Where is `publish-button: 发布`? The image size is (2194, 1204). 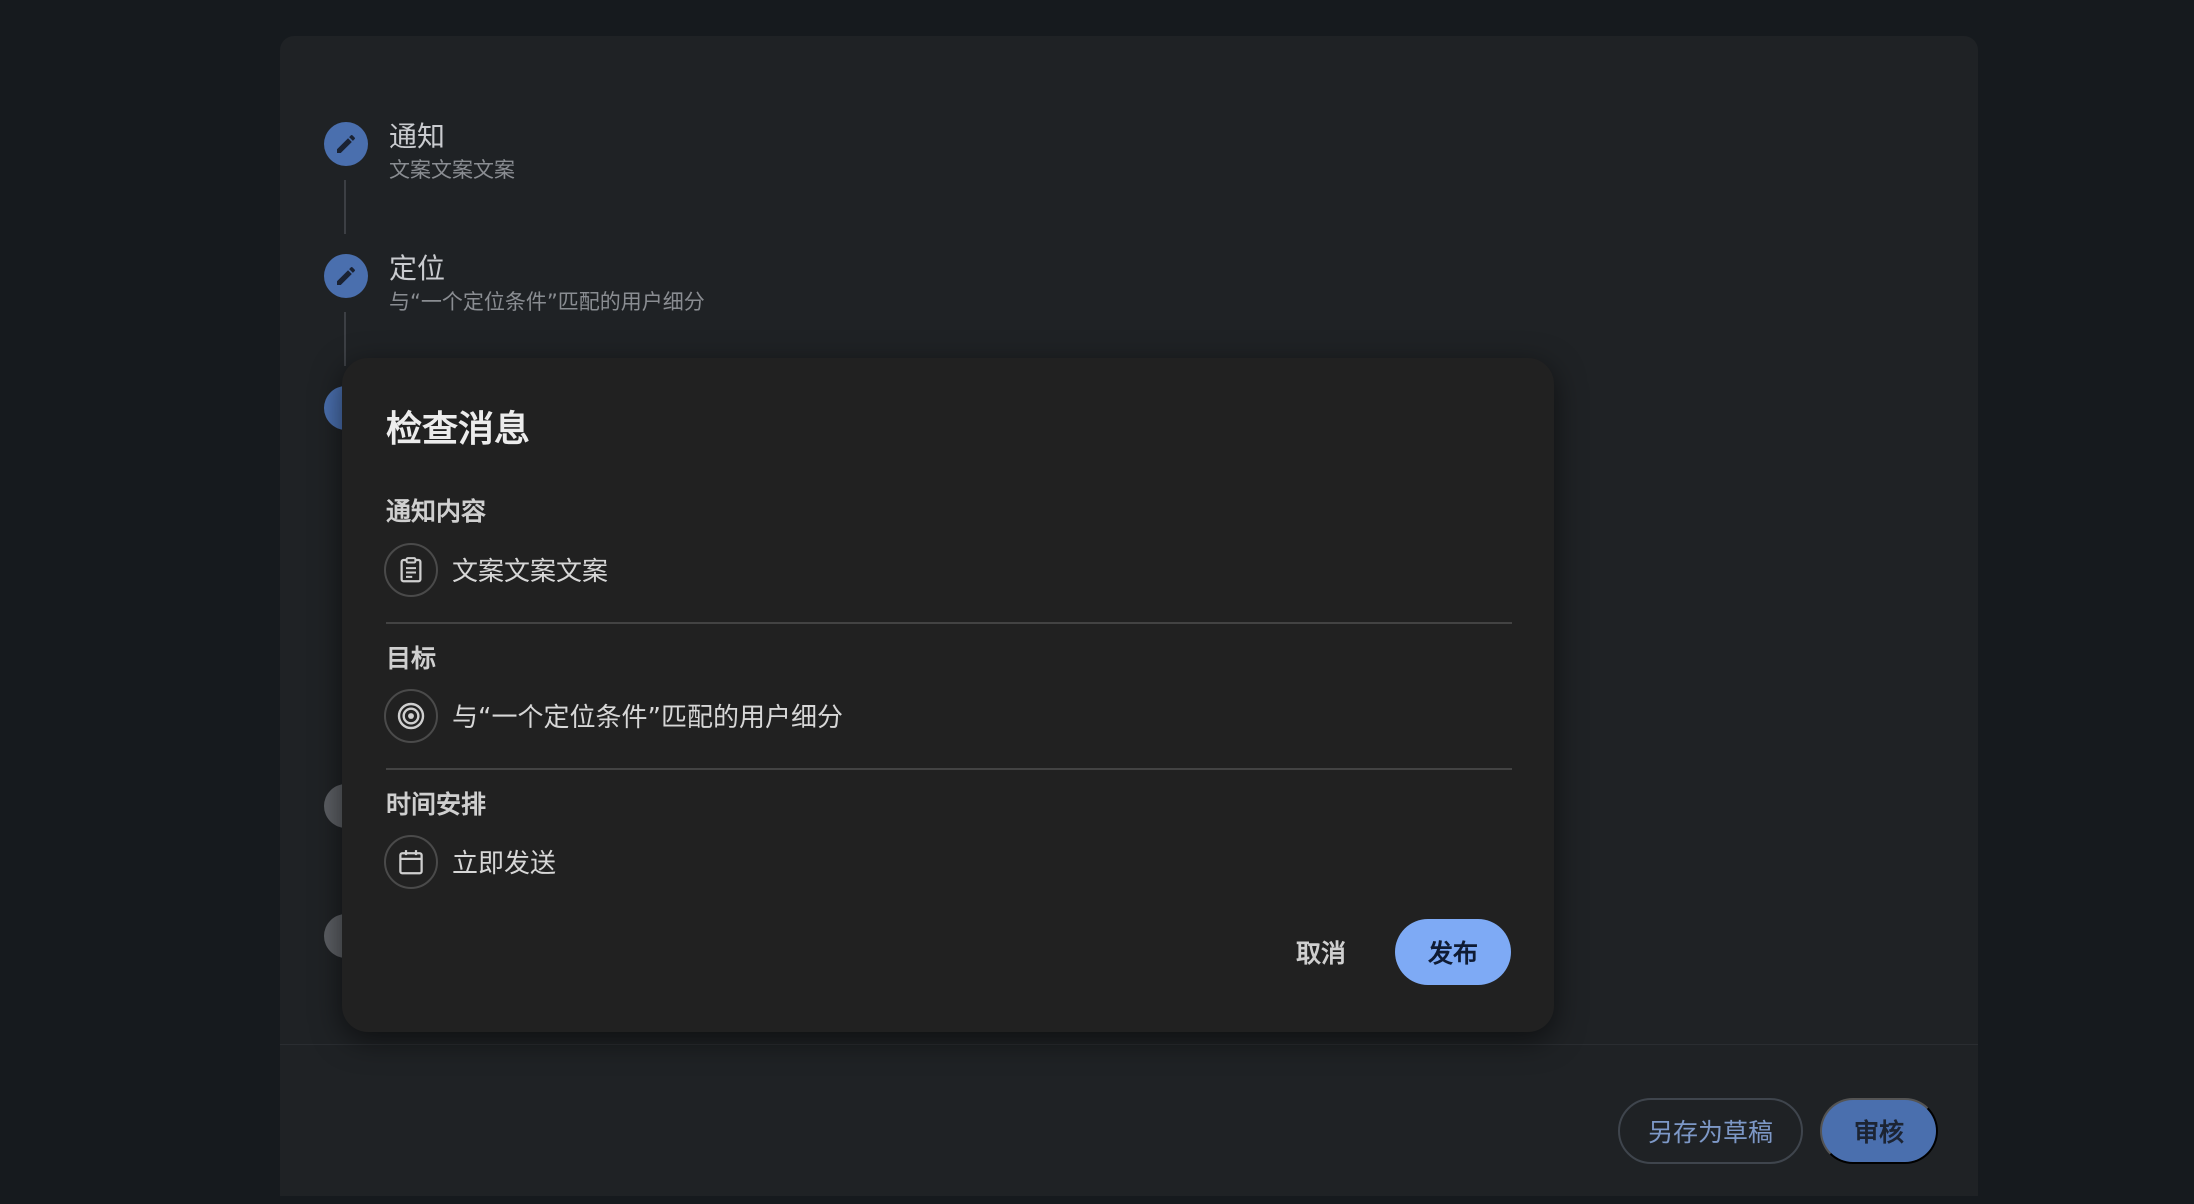 publish-button: 发布 is located at coordinates (1453, 952).